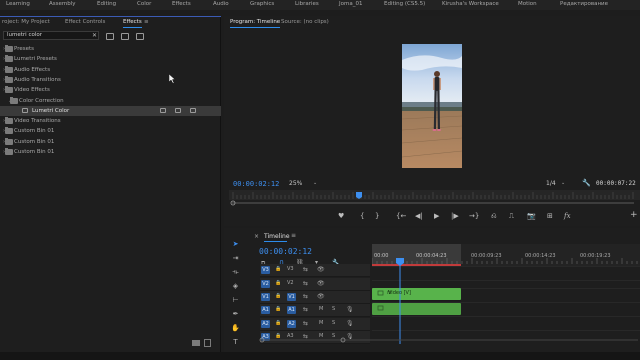  Describe the element at coordinates (584, 4) in the screenshot. I see `workspace-redaktirovanie: Редактирование` at that location.